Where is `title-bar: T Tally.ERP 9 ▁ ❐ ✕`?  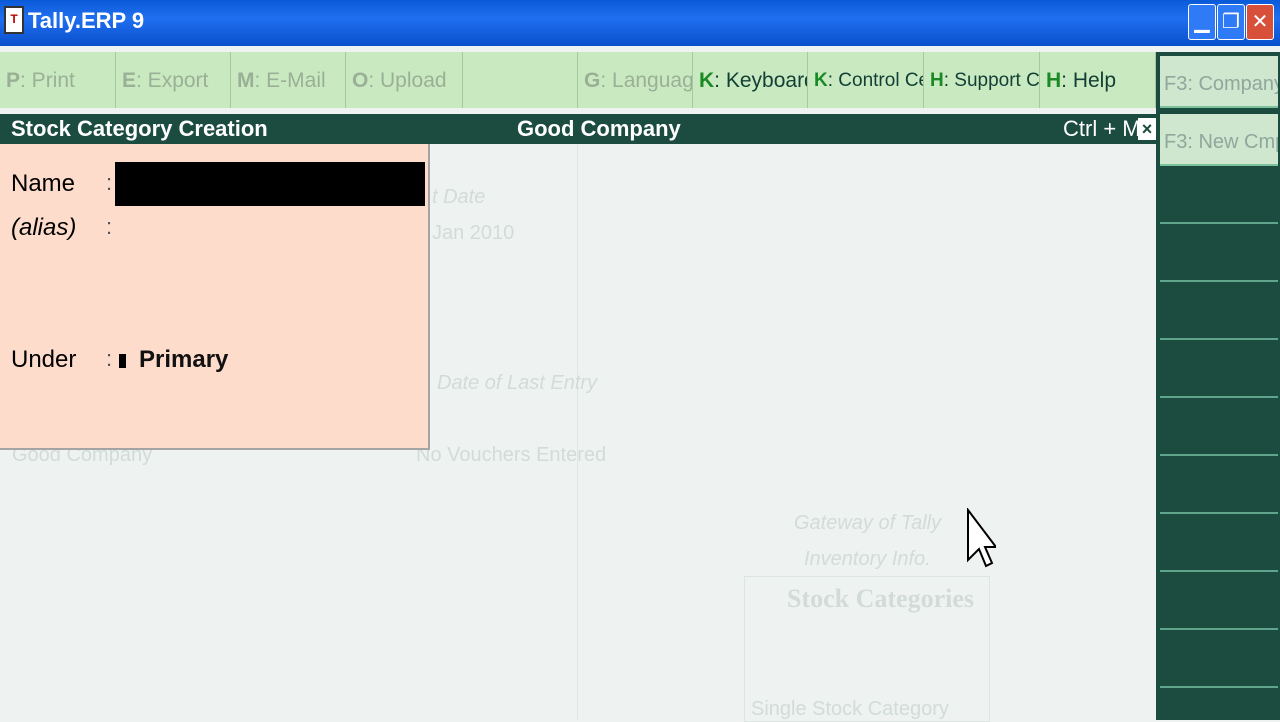
title-bar: T Tally.ERP 9 ▁ ❐ ✕ is located at coordinates (640, 23).